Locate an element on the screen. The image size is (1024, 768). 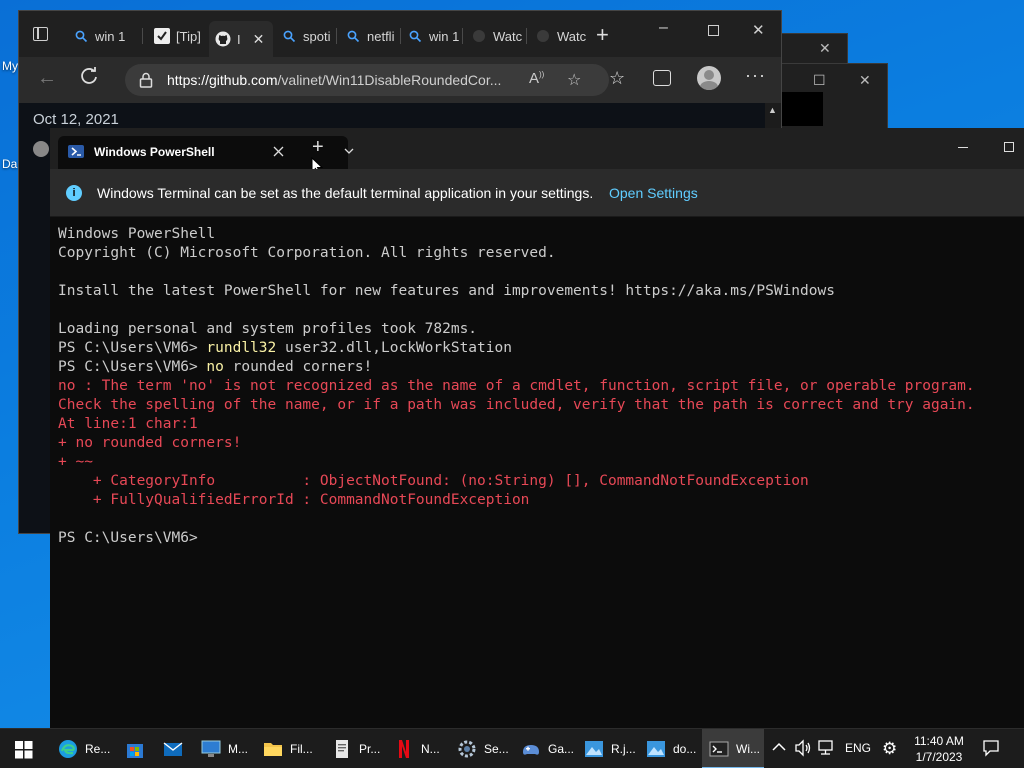
favorites-icon: ☆ is located at coordinates (617, 78).